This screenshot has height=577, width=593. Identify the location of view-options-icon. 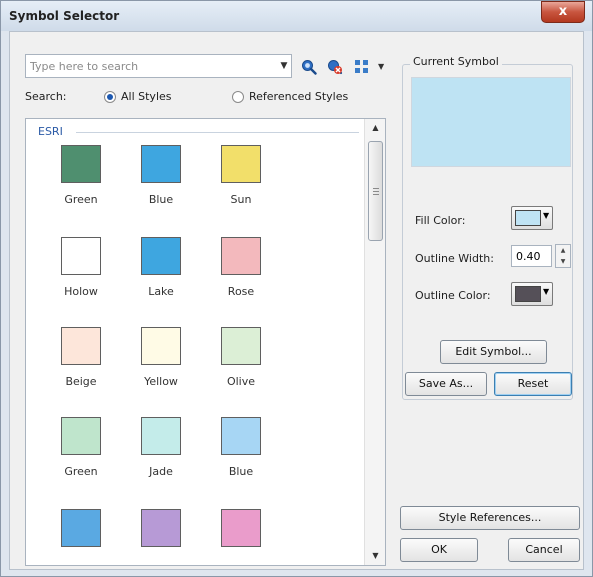
(363, 67).